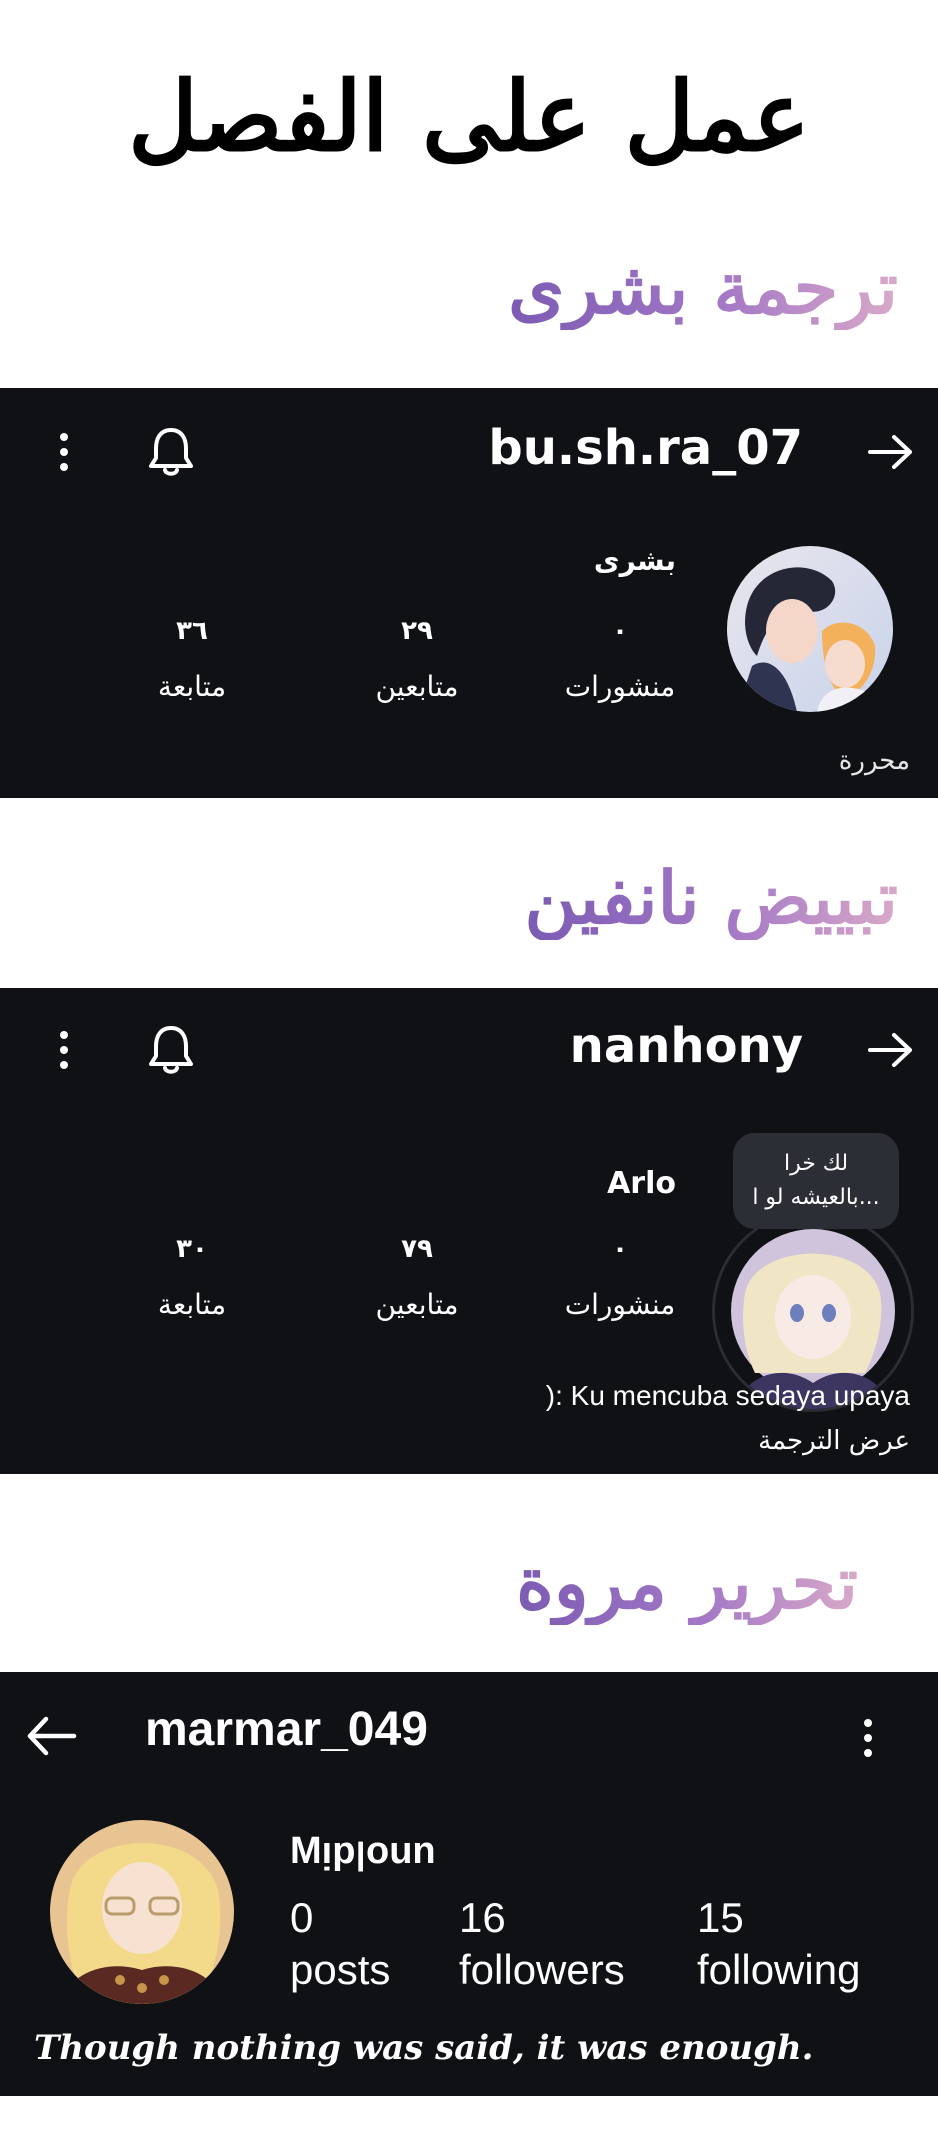 This screenshot has height=2137, width=938. I want to click on back-arrow-icon, so click(51, 1738).